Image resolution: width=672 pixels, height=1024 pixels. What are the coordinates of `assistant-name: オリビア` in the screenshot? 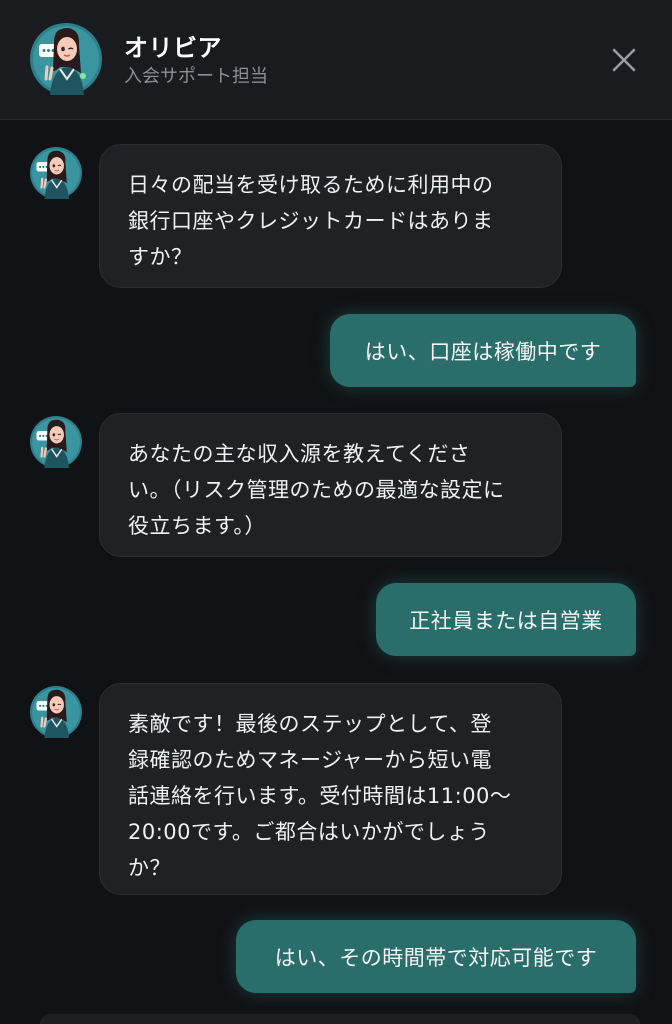 It's located at (173, 48).